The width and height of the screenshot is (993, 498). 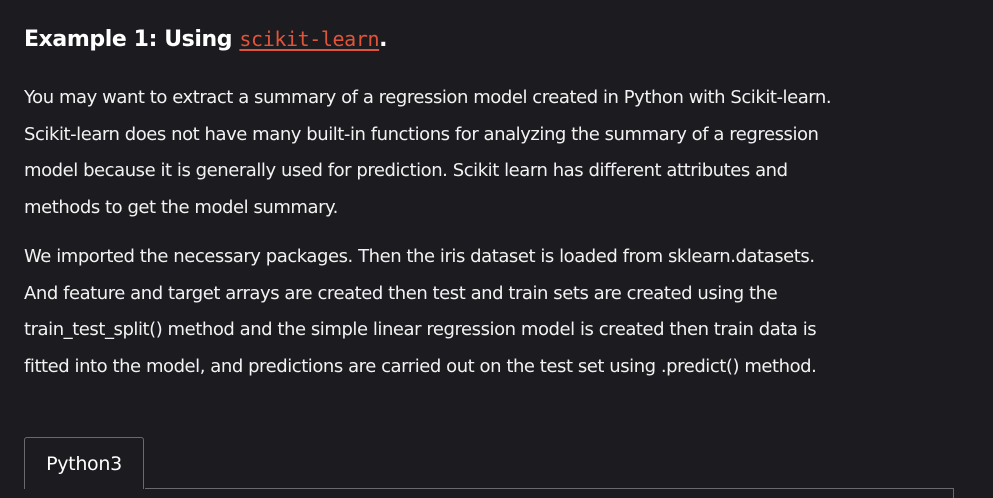 I want to click on tab-divider, so click(x=549, y=488).